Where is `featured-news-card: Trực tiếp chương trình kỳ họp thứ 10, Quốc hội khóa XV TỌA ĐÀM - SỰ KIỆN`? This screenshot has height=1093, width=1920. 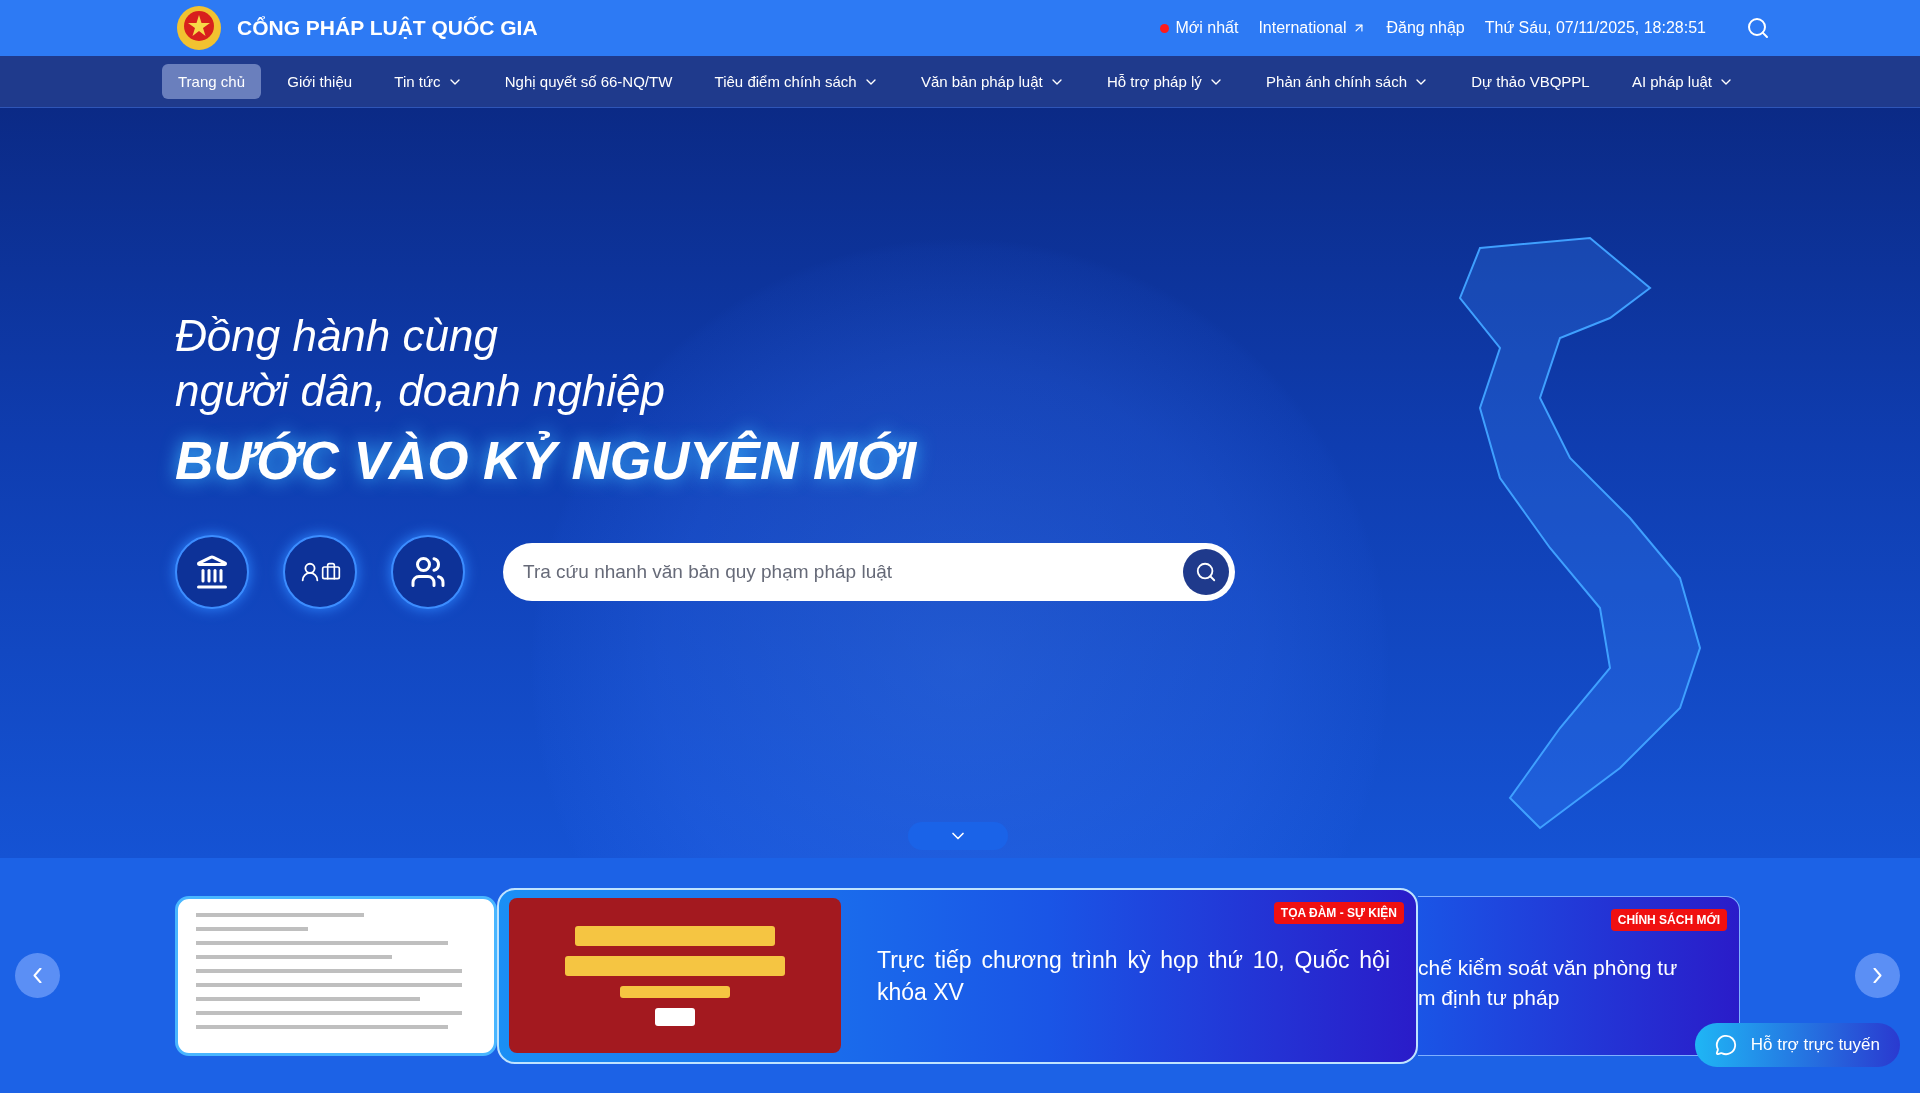
featured-news-card: Trực tiếp chương trình kỳ họp thứ 10, Quốc hội khóa XV TỌA ĐÀM - SỰ KIỆN is located at coordinates (957, 975).